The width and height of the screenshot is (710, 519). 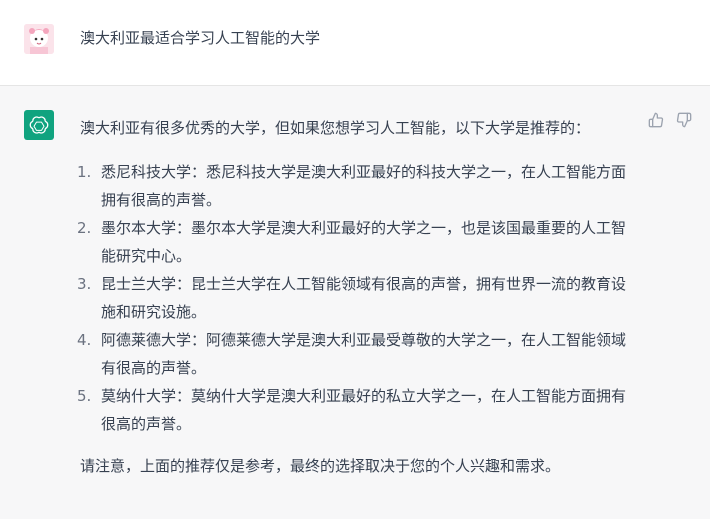 I want to click on user-message-text: 澳大利亚最适合学习人工智能的大学, so click(x=200, y=38).